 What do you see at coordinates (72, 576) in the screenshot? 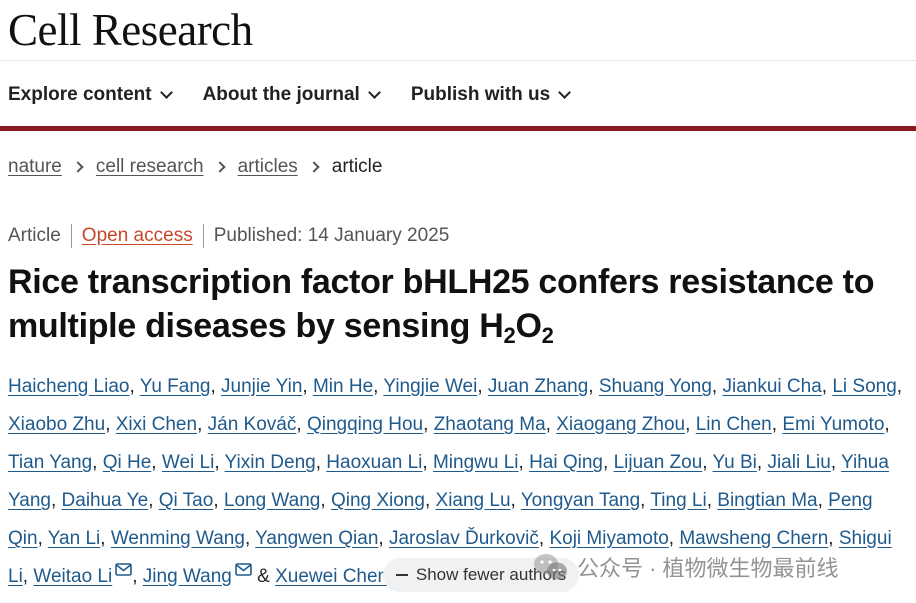
I see `author-link: Weitao Li` at bounding box center [72, 576].